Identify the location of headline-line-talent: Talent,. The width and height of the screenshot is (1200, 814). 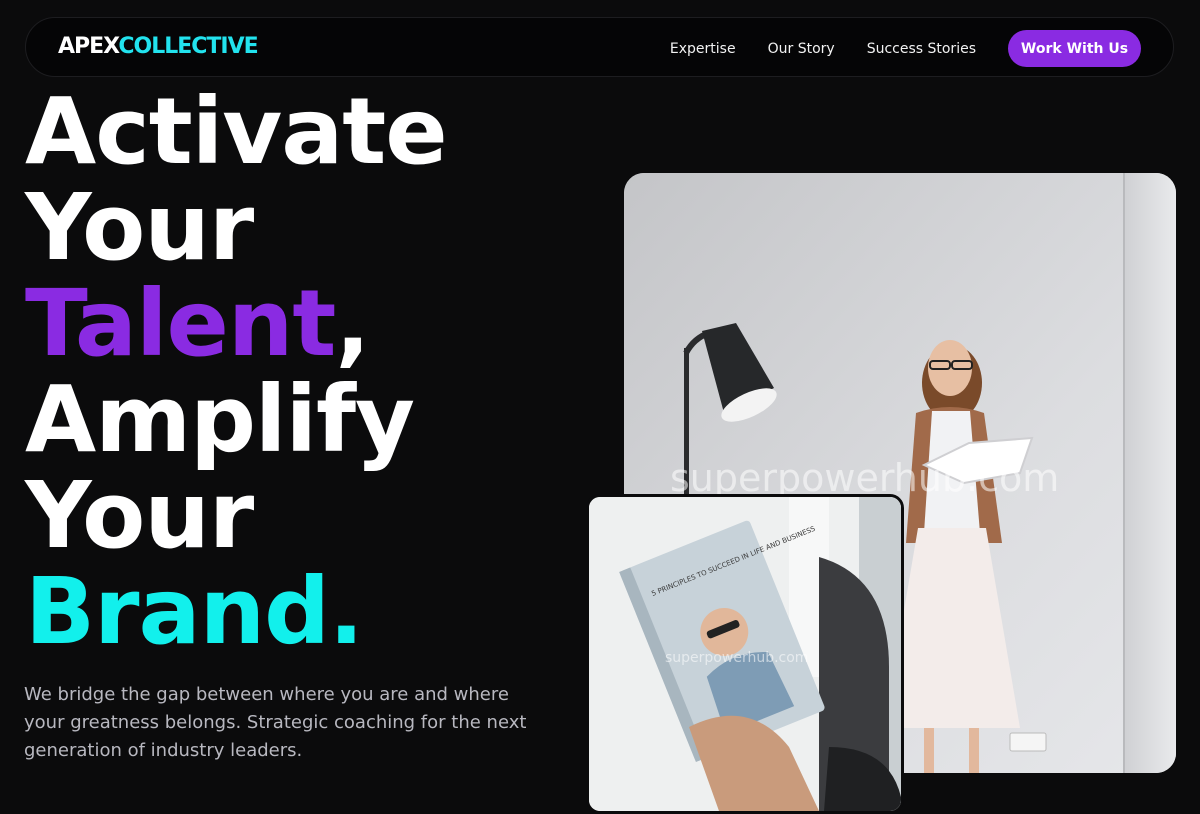
(236, 324).